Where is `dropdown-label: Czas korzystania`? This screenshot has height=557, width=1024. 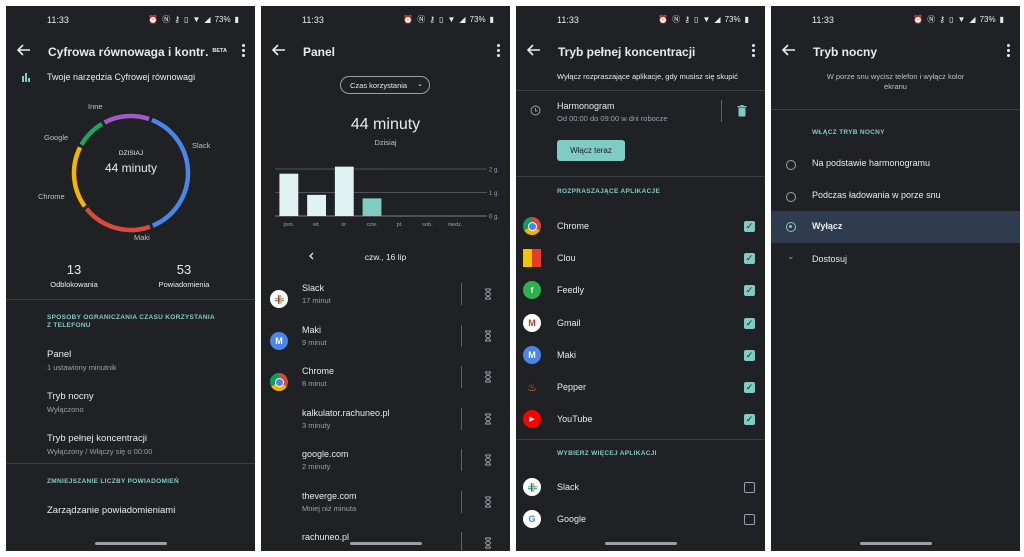
dropdown-label: Czas korzystania is located at coordinates (379, 85).